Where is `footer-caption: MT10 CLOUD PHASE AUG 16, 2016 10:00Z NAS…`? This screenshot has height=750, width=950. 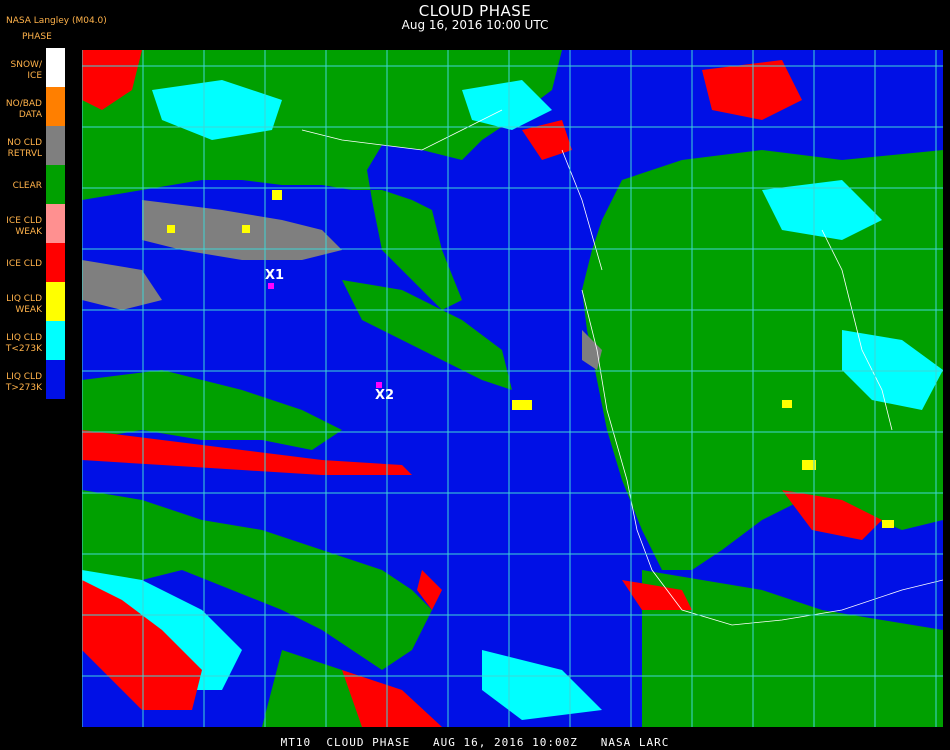
footer-caption: MT10 CLOUD PHASE AUG 16, 2016 10:00Z NAS… is located at coordinates (475, 742).